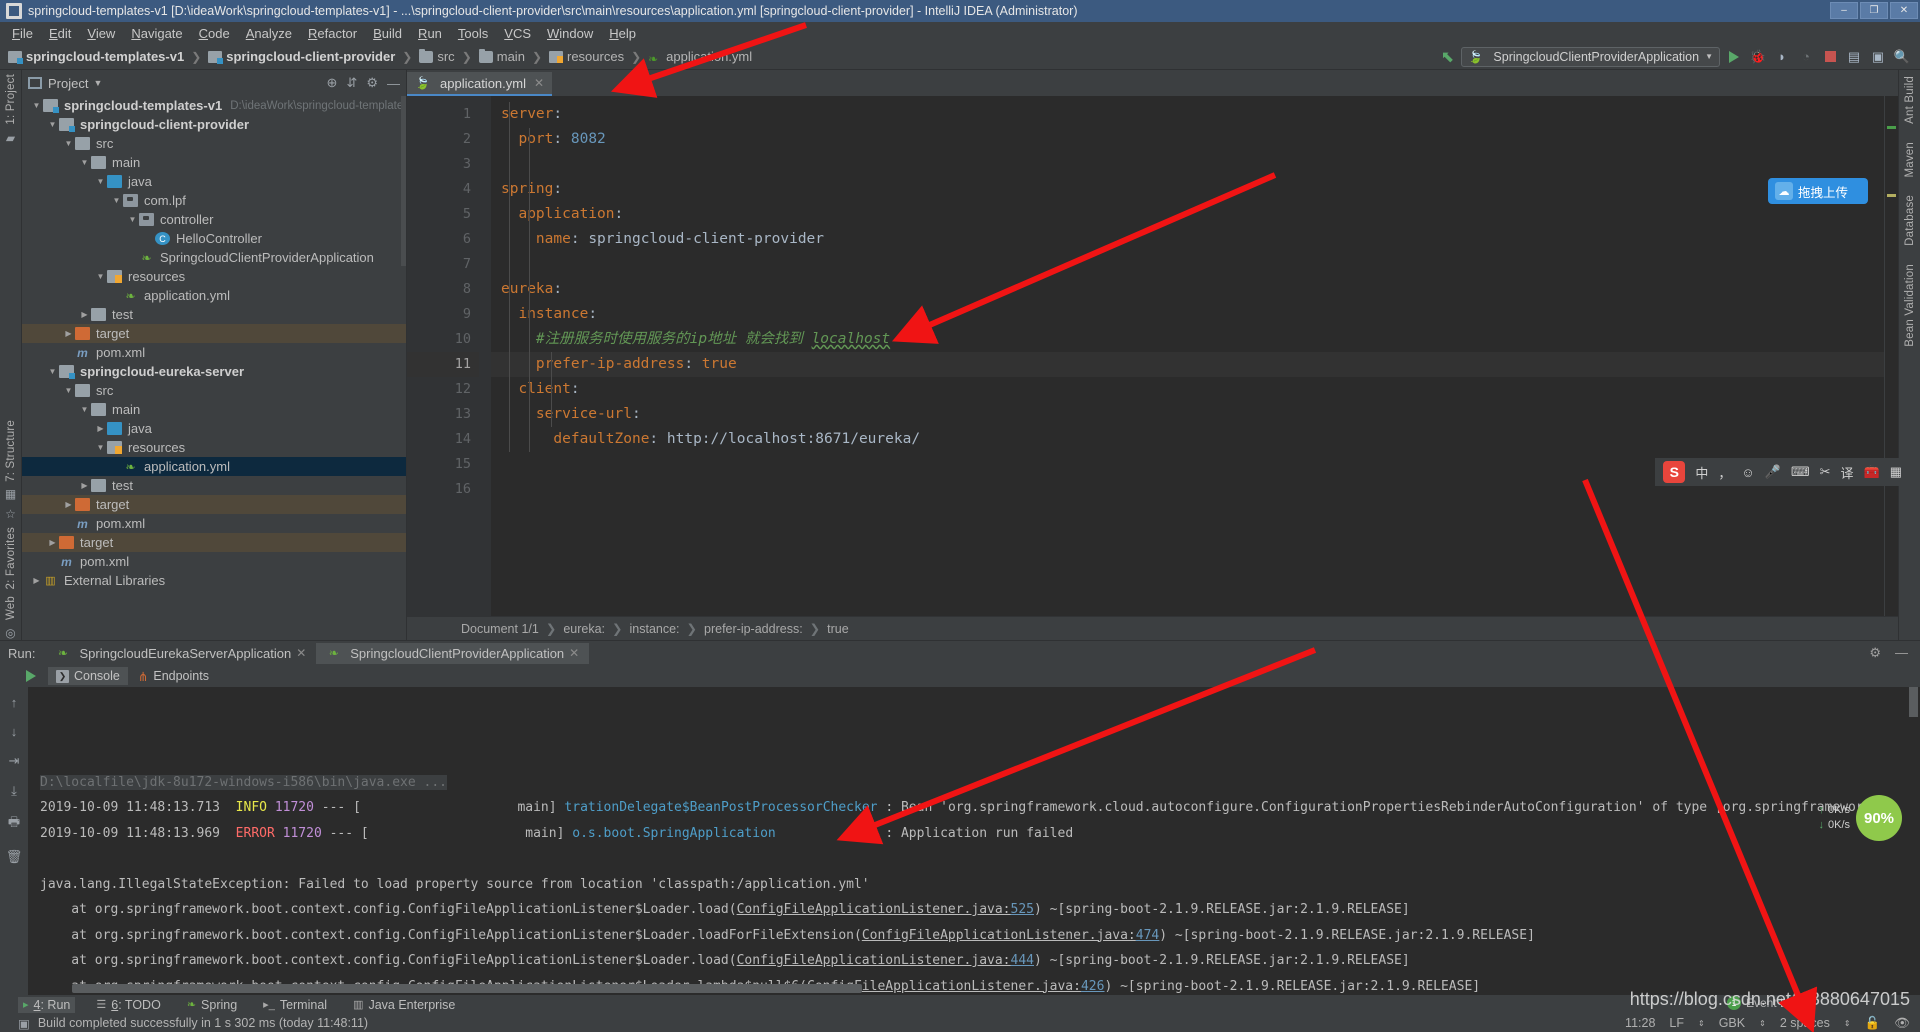 This screenshot has width=1920, height=1032. What do you see at coordinates (1873, 1023) in the screenshot?
I see `unlock-icon: 🔓` at bounding box center [1873, 1023].